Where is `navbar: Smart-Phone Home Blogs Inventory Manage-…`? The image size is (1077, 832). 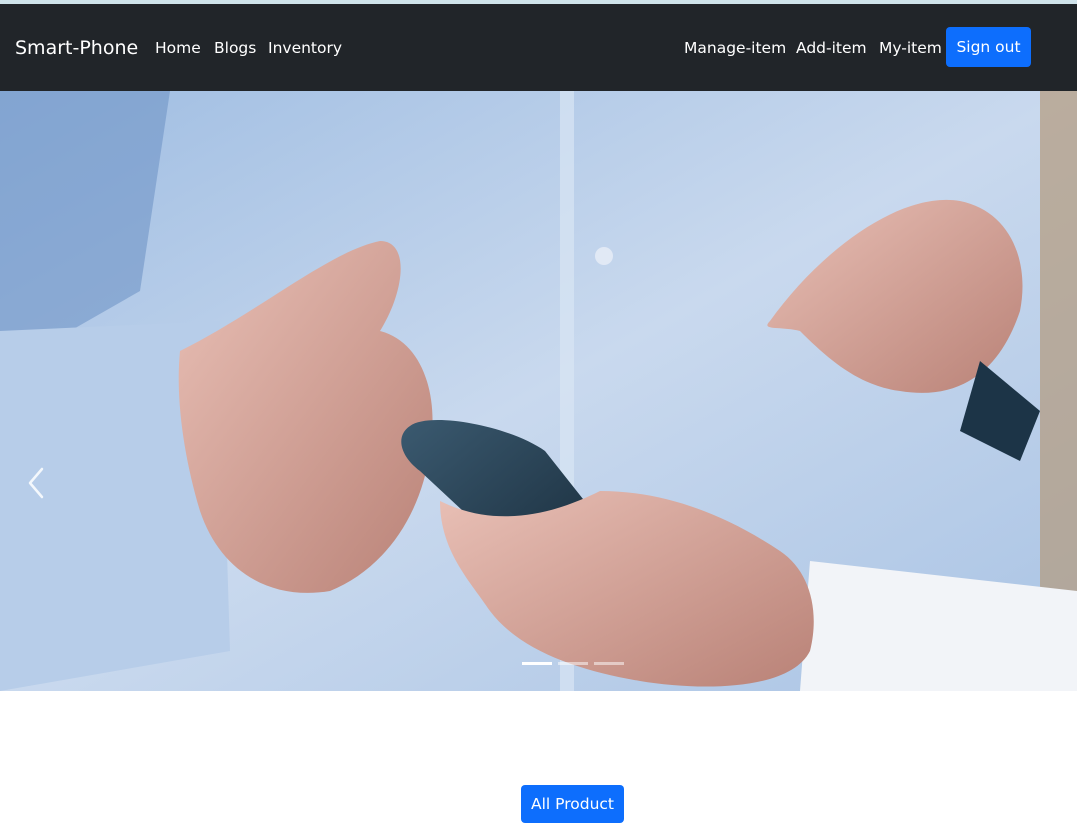 navbar: Smart-Phone Home Blogs Inventory Manage-… is located at coordinates (538, 47).